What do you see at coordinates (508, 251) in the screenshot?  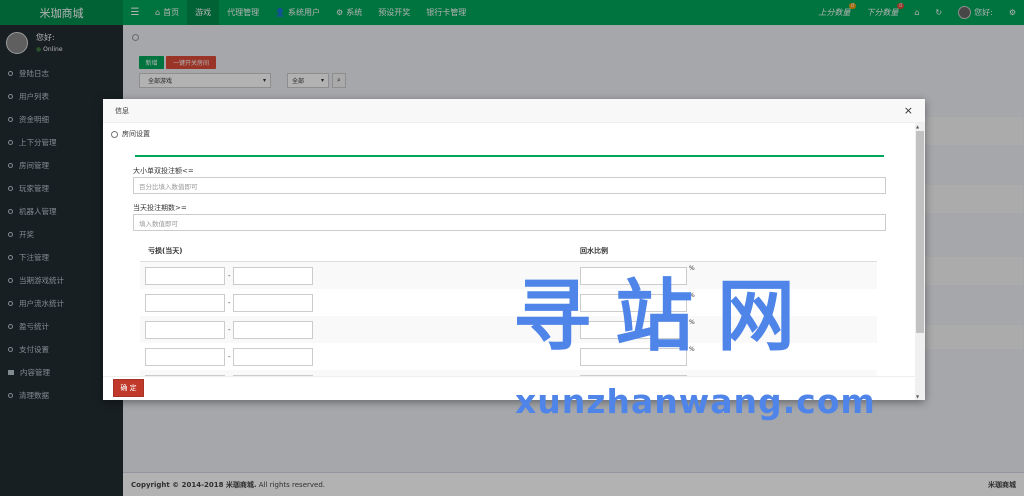 I see `table-header: 亏损(当天) 回水比例` at bounding box center [508, 251].